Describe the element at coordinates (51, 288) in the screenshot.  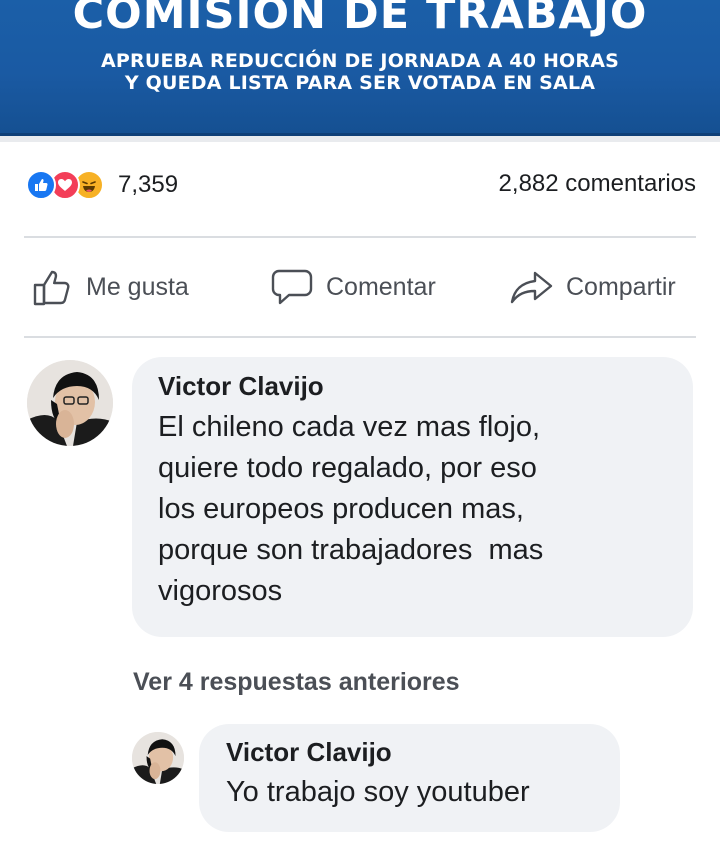
I see `thumbs-up-icon` at that location.